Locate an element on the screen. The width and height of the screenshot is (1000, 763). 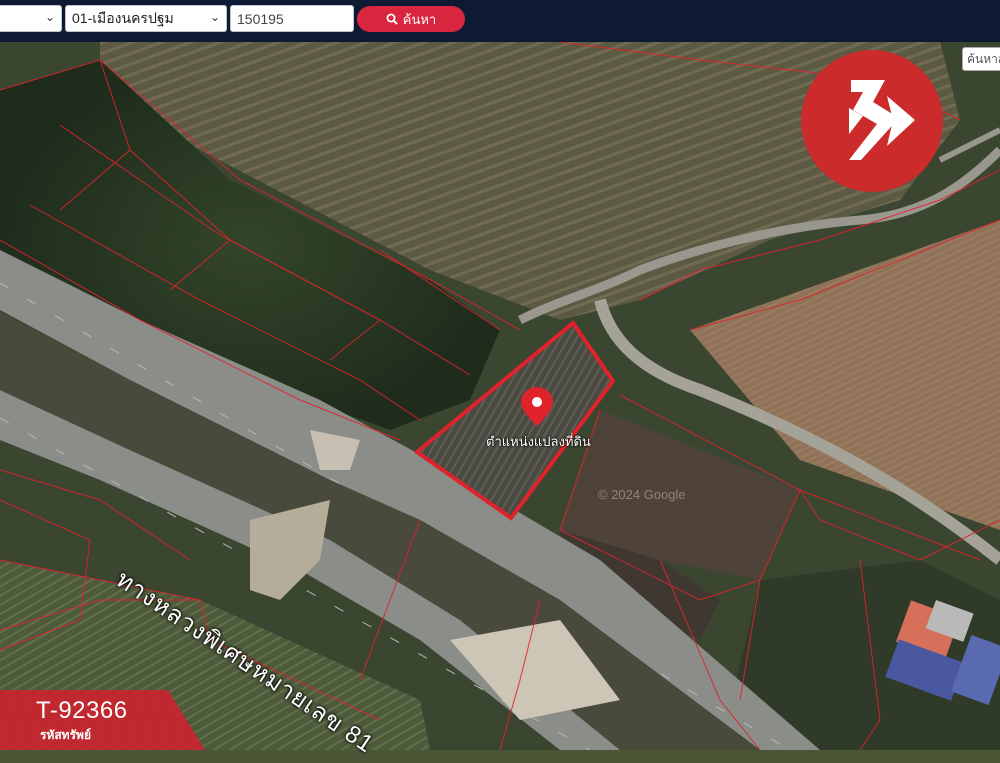
province-select: ⌄ is located at coordinates (31, 18).